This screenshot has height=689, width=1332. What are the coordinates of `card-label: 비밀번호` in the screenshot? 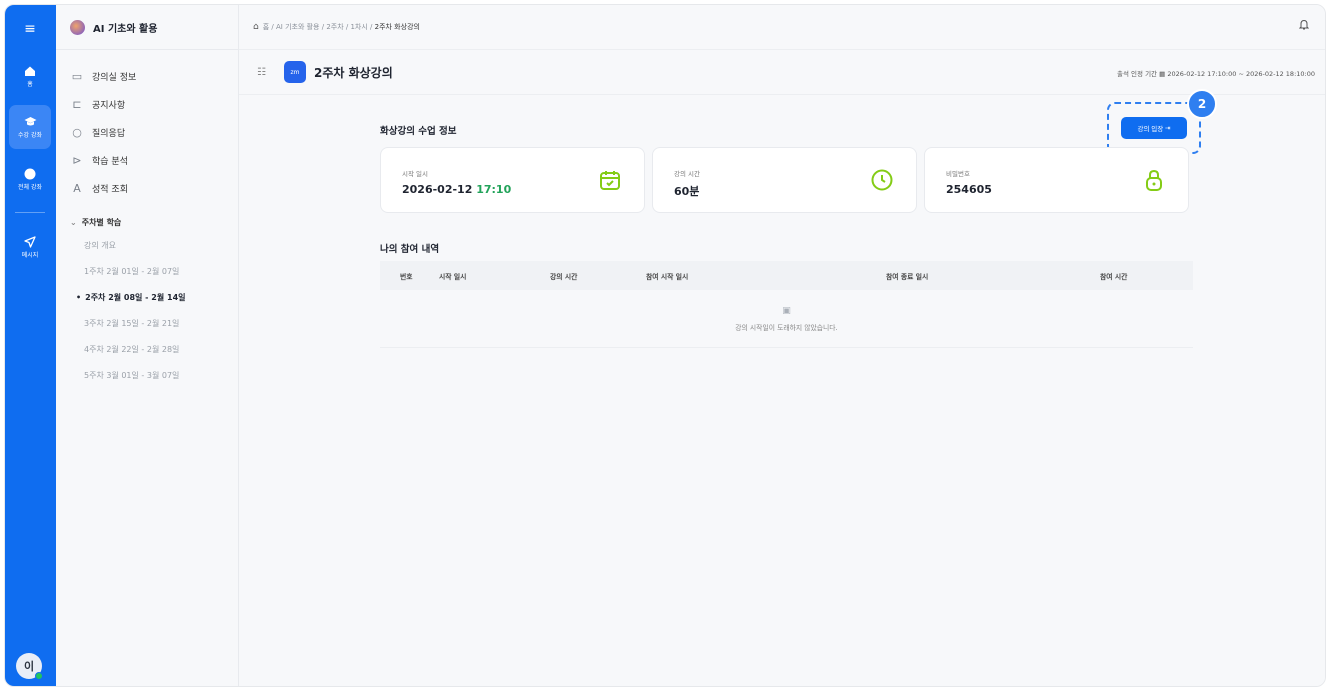 It's located at (958, 174).